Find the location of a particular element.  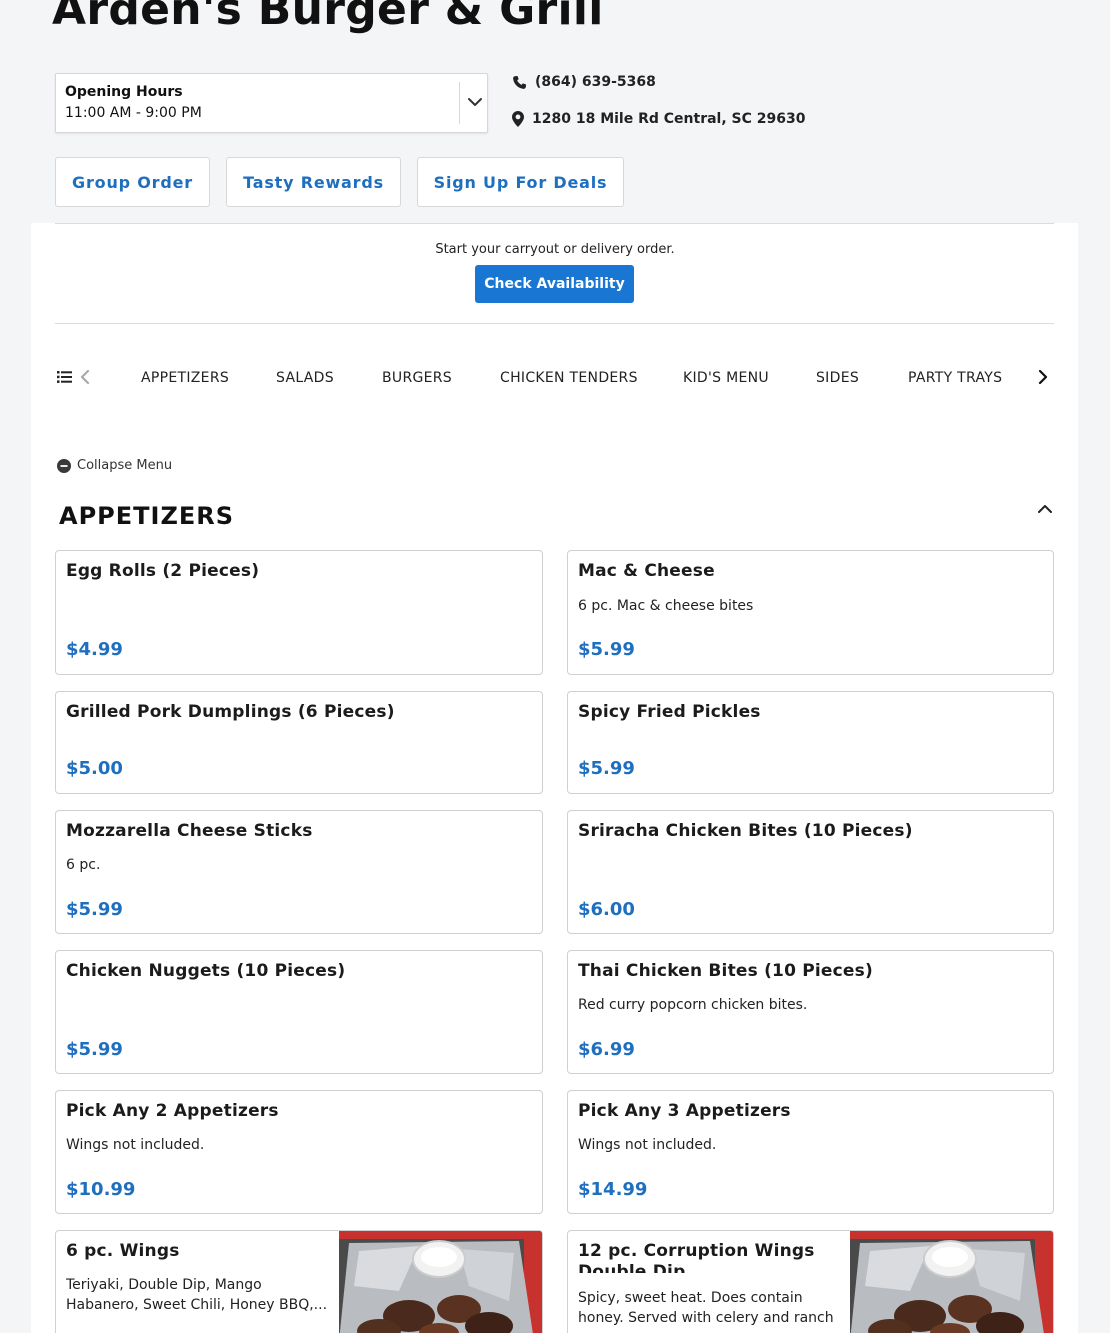

menu-item-name: Thai Chicken Bites (10 Pieces) is located at coordinates (725, 971).